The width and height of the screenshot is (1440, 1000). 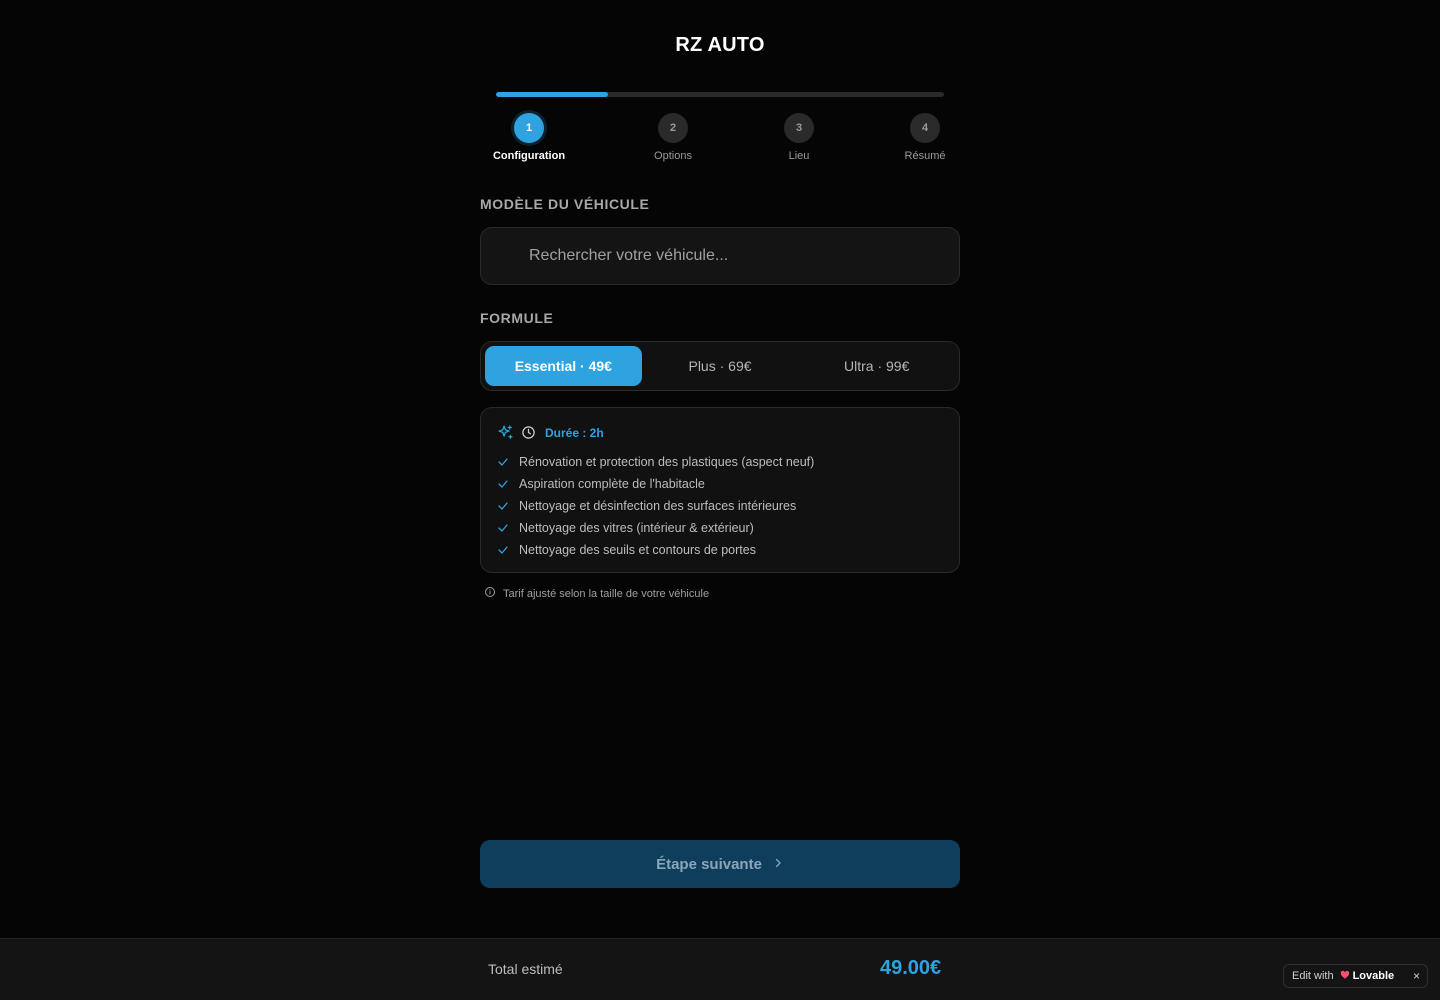 I want to click on lovable-heart-icon, so click(x=1345, y=976).